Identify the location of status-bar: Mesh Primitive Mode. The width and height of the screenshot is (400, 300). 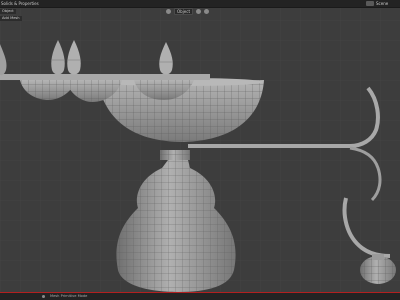
(200, 296).